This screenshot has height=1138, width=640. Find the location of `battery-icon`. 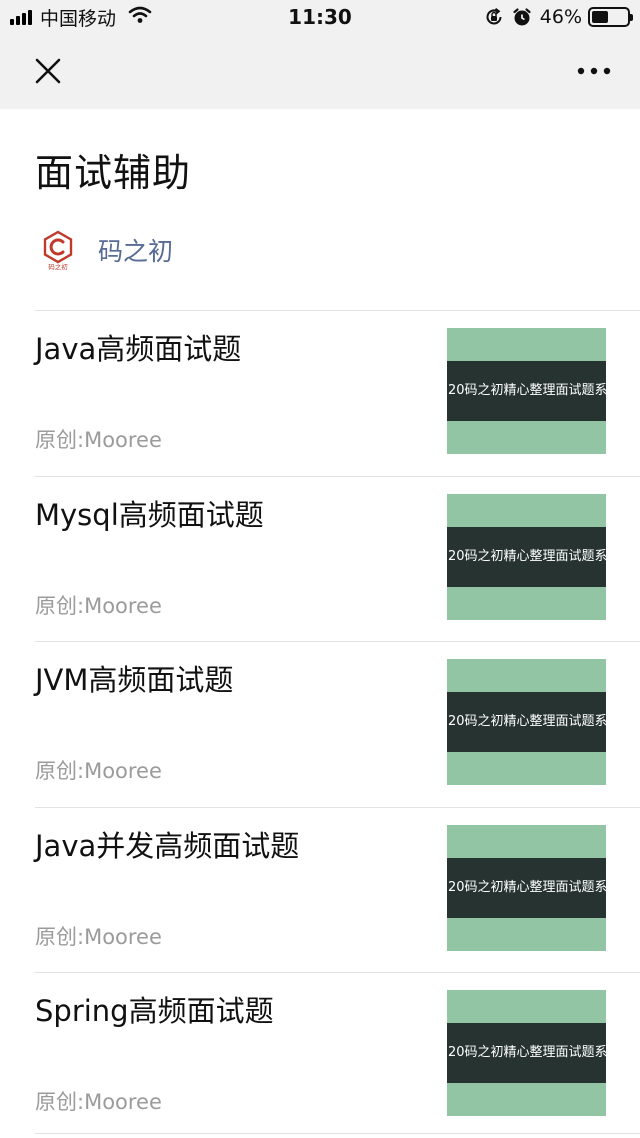

battery-icon is located at coordinates (610, 17).